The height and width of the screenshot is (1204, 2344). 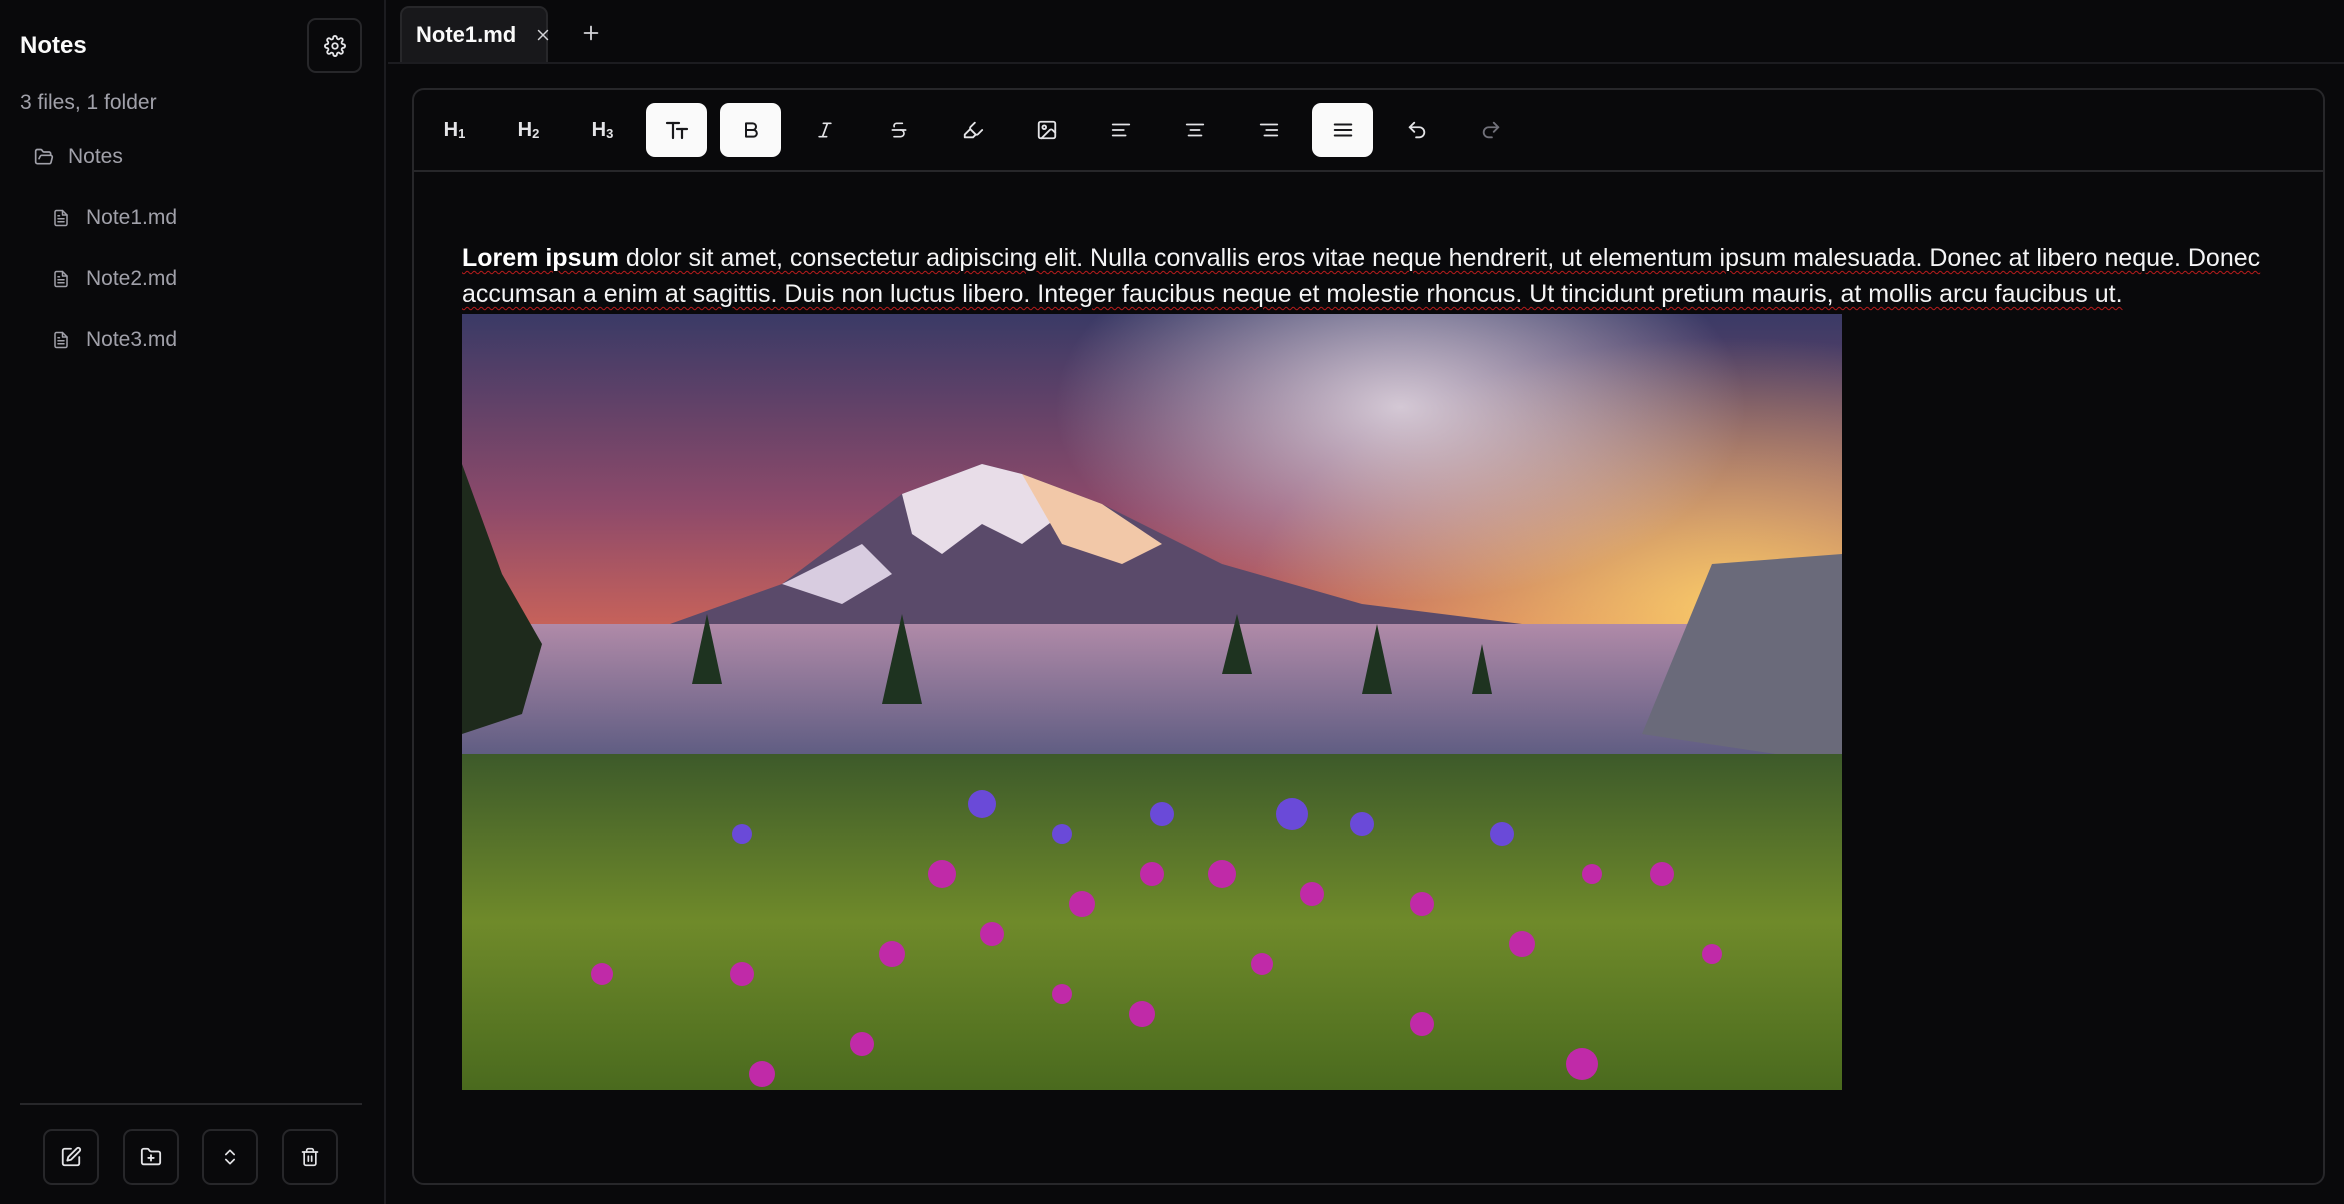 I want to click on editor-toolbar: H1 H2 H3, so click(x=1368, y=131).